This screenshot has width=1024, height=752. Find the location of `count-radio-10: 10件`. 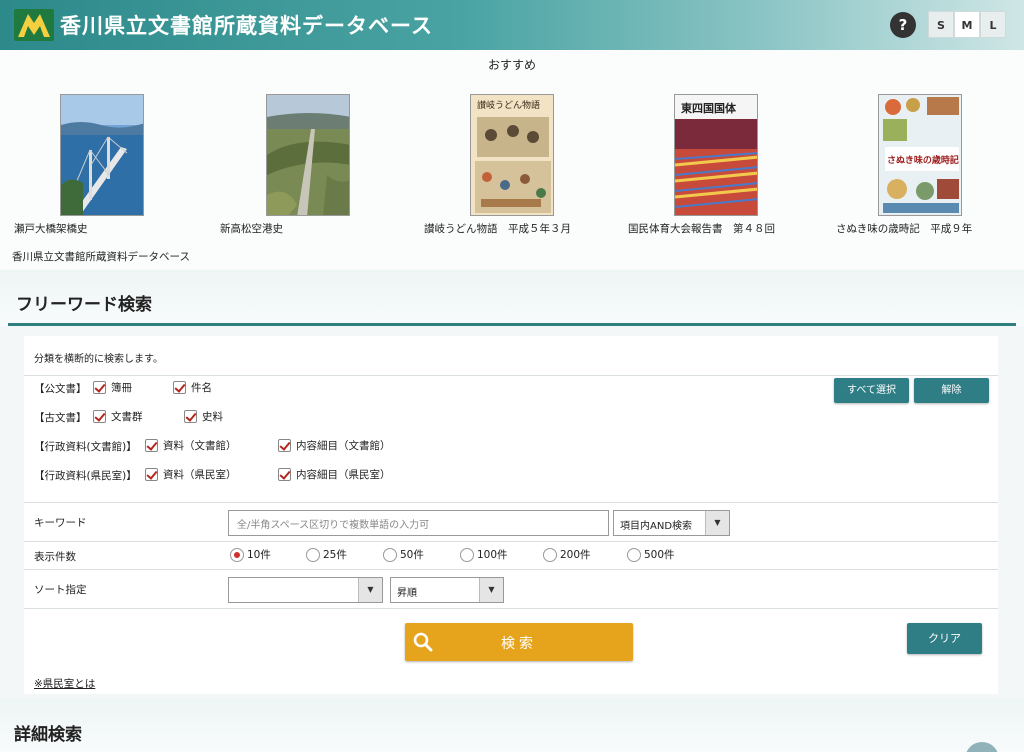

count-radio-10: 10件 is located at coordinates (250, 554).